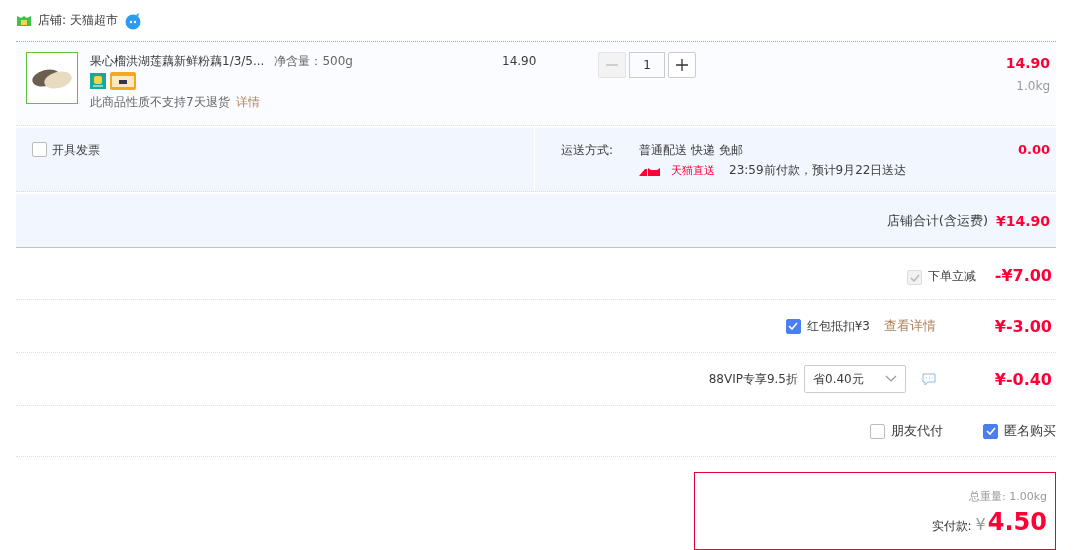 This screenshot has height=550, width=1074. What do you see at coordinates (1033, 150) in the screenshot?
I see `shipping-fee: 0.00` at bounding box center [1033, 150].